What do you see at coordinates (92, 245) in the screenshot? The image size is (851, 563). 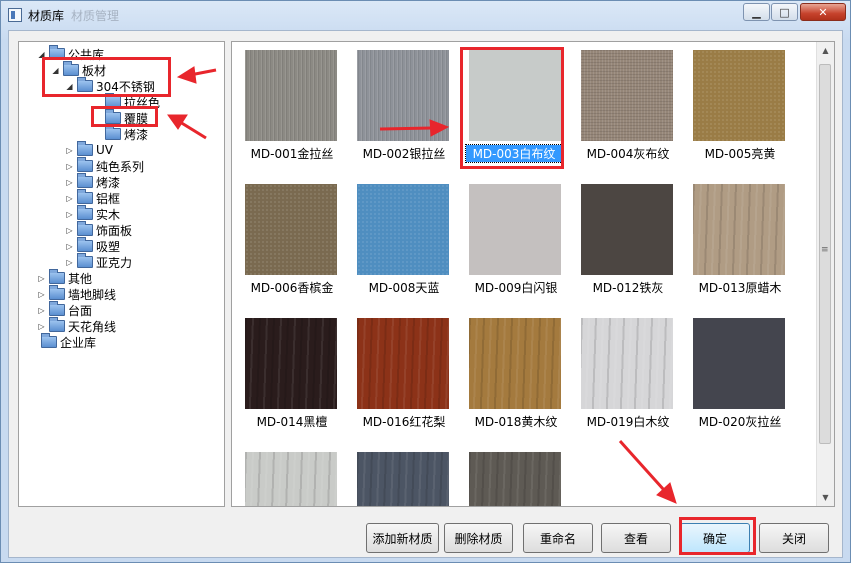 I see `tree-node: ▷ 吸塑` at bounding box center [92, 245].